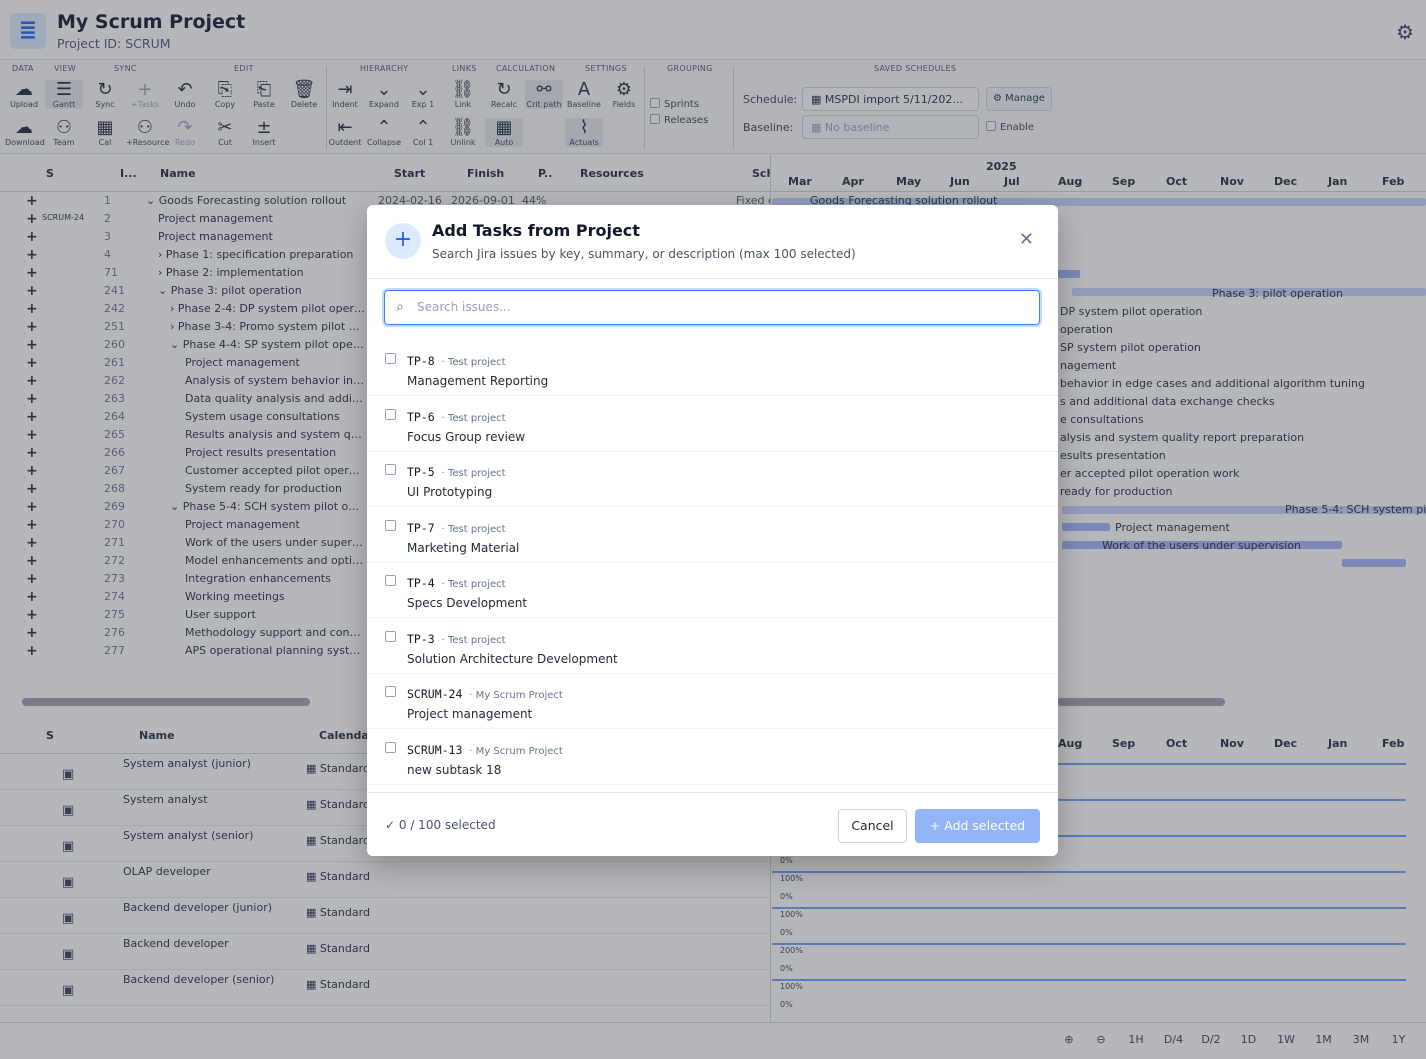 This screenshot has width=1426, height=1059. What do you see at coordinates (421, 527) in the screenshot?
I see `issue-key: TP-7` at bounding box center [421, 527].